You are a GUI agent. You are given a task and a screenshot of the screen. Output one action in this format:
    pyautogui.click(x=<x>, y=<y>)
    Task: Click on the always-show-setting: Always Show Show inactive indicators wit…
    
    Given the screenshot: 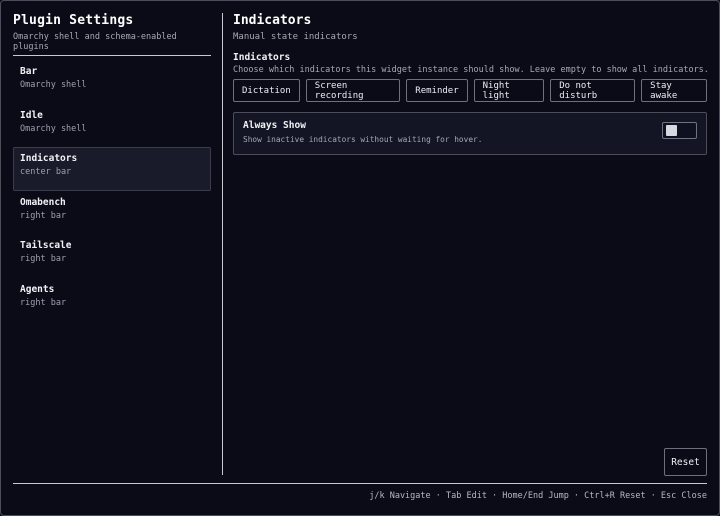 What is the action you would take?
    pyautogui.click(x=470, y=133)
    